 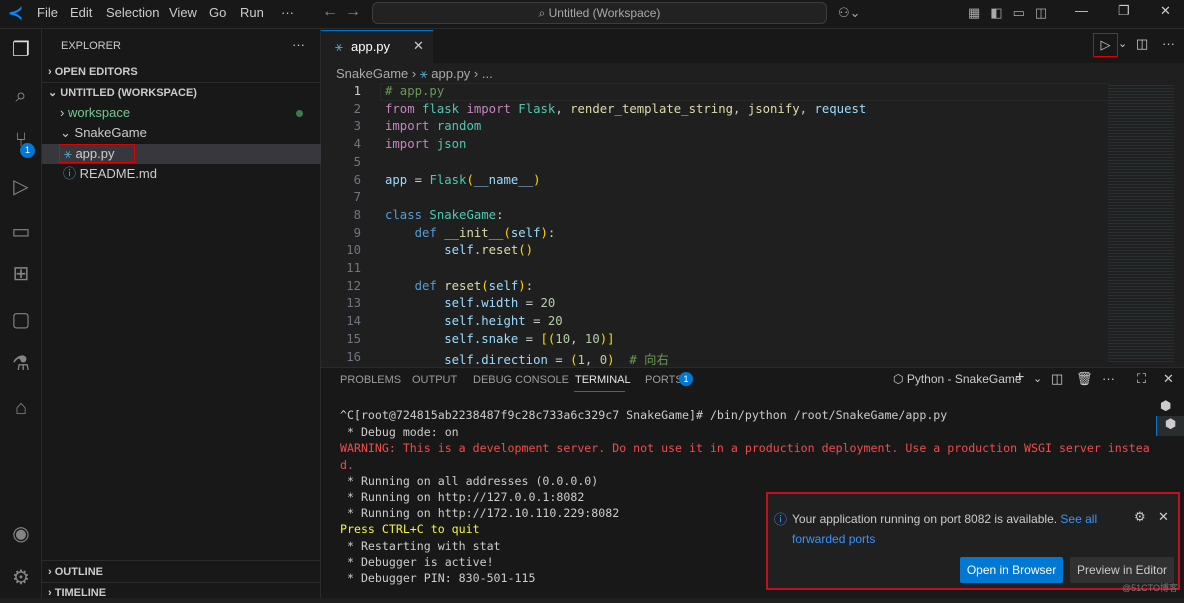 I want to click on remote-explorer-icon: ▭, so click(x=21, y=232).